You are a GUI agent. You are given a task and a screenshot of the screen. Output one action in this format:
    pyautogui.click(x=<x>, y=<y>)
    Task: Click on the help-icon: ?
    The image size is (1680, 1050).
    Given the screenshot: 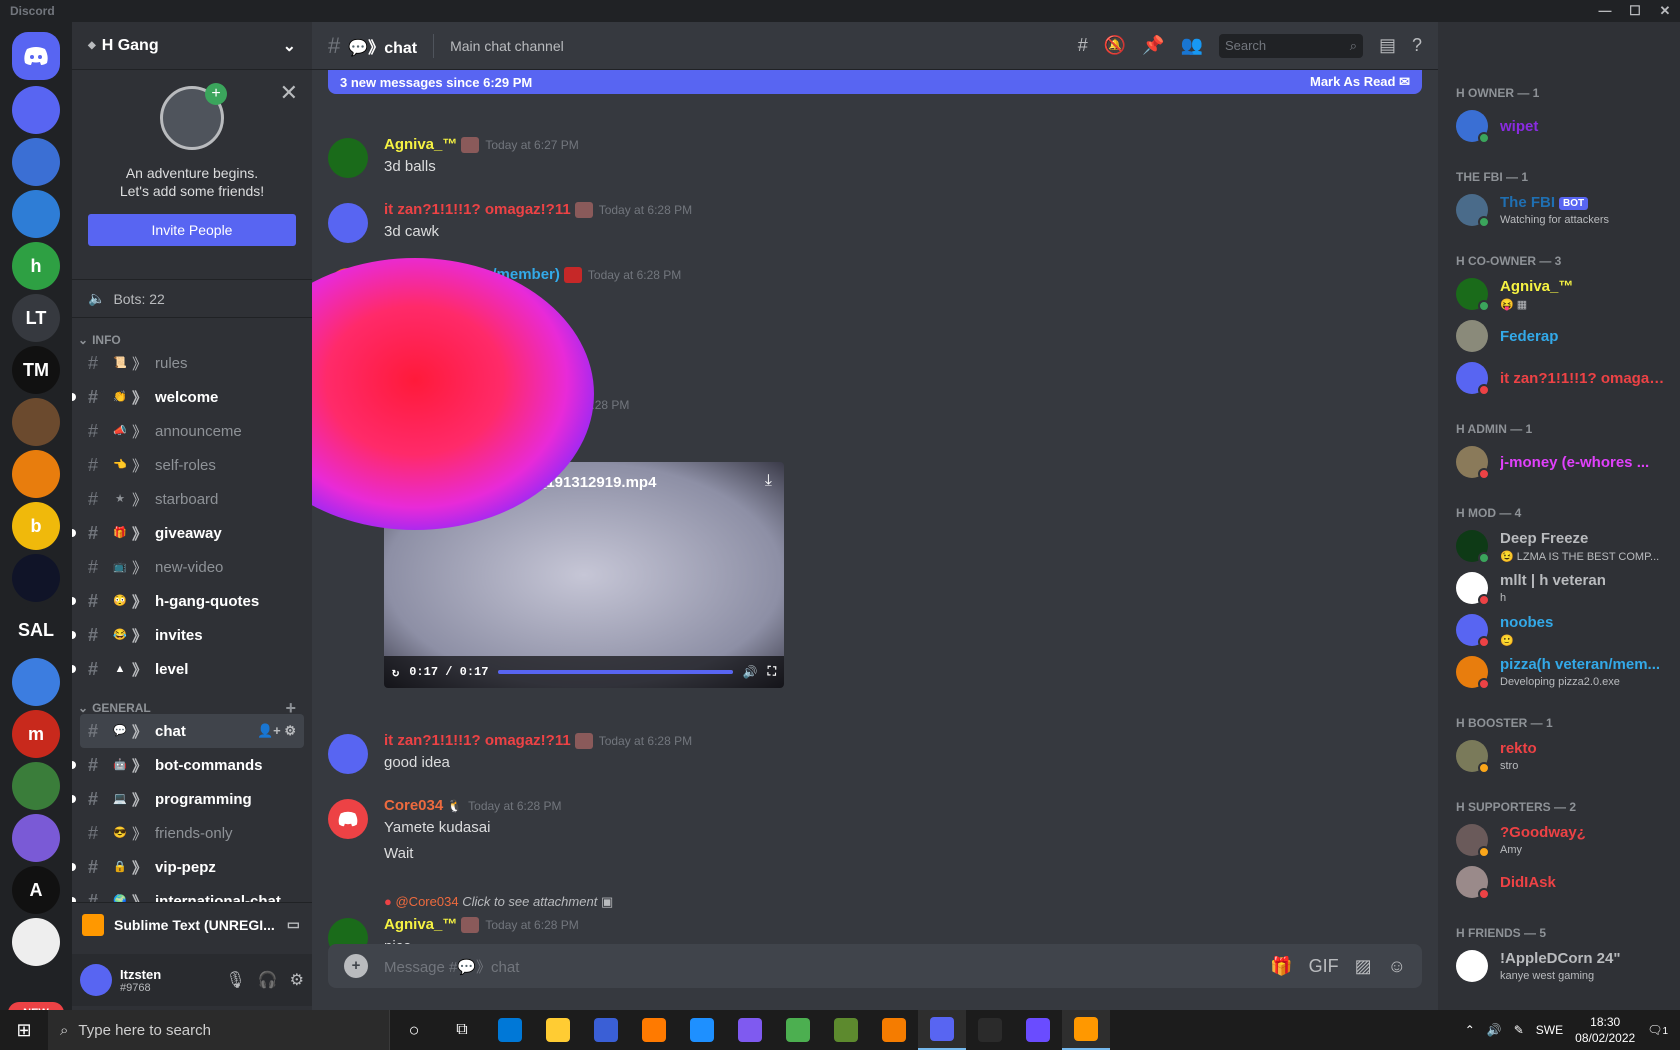 What is the action you would take?
    pyautogui.click(x=1417, y=45)
    